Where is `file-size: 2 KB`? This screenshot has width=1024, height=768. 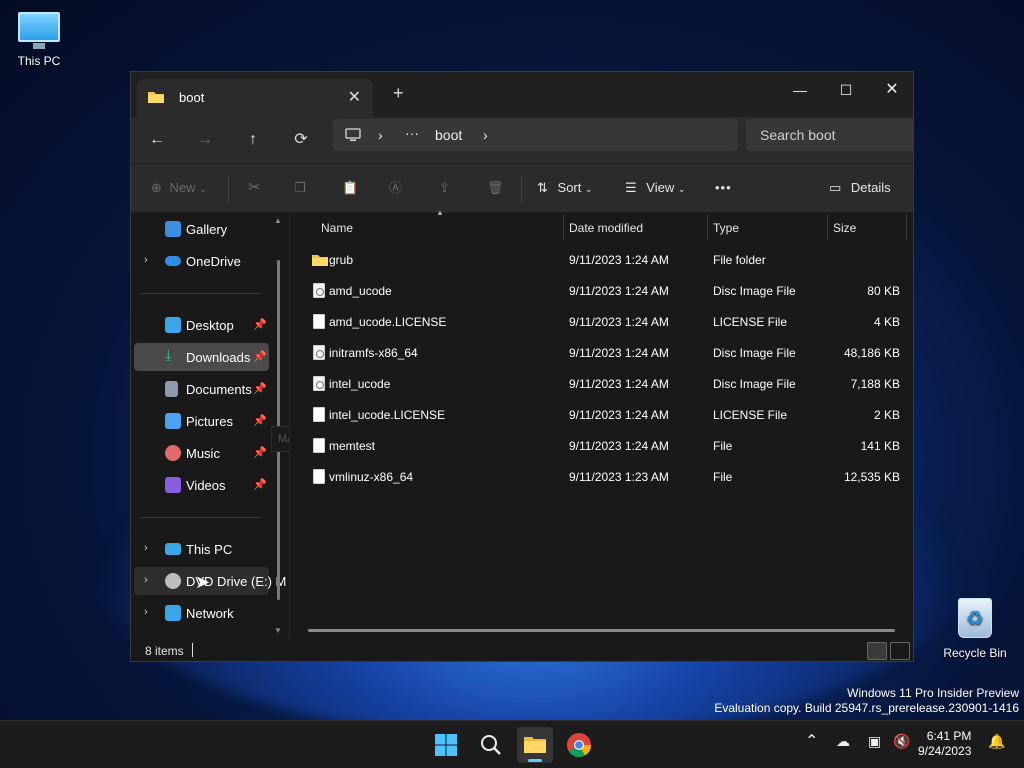
file-size: 2 KB is located at coordinates (886, 415).